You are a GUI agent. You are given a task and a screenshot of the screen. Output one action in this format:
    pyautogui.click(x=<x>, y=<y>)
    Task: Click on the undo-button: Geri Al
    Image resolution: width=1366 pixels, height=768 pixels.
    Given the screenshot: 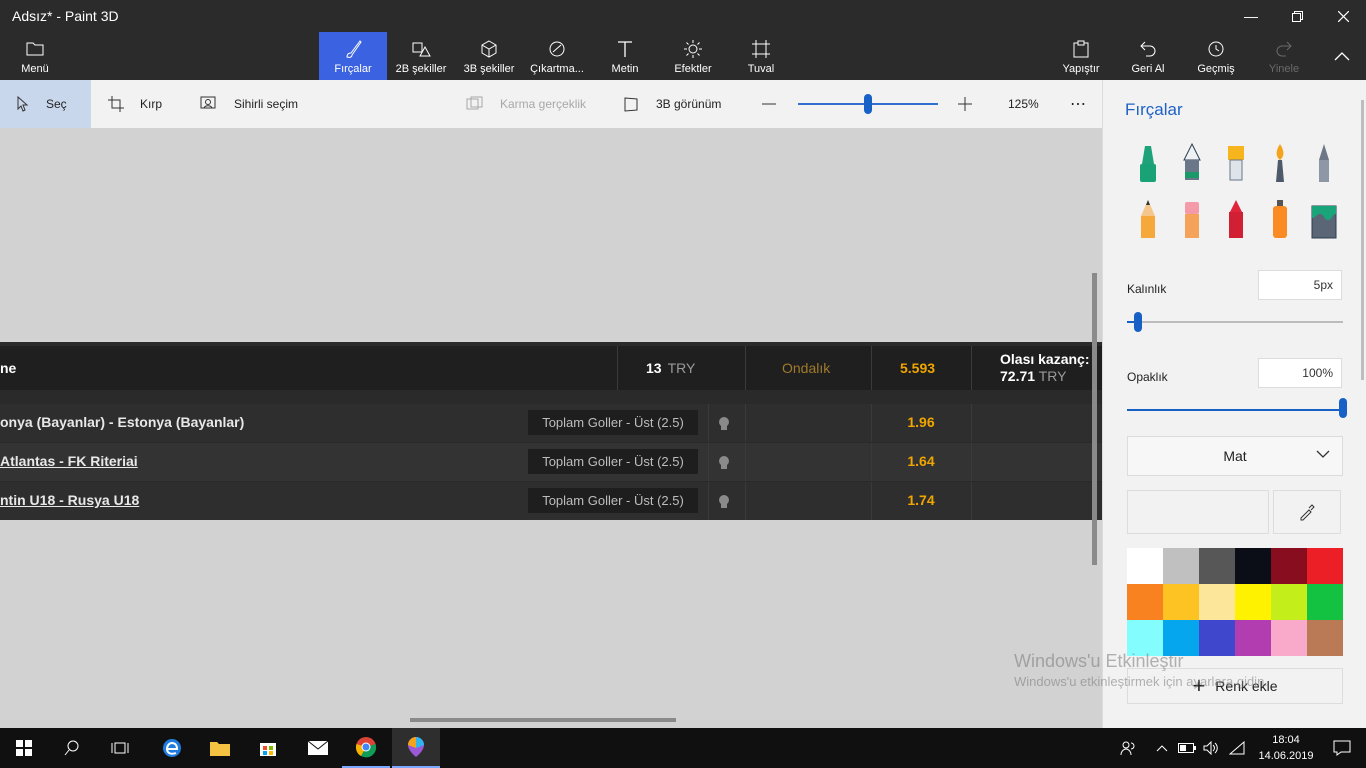 What is the action you would take?
    pyautogui.click(x=1148, y=56)
    